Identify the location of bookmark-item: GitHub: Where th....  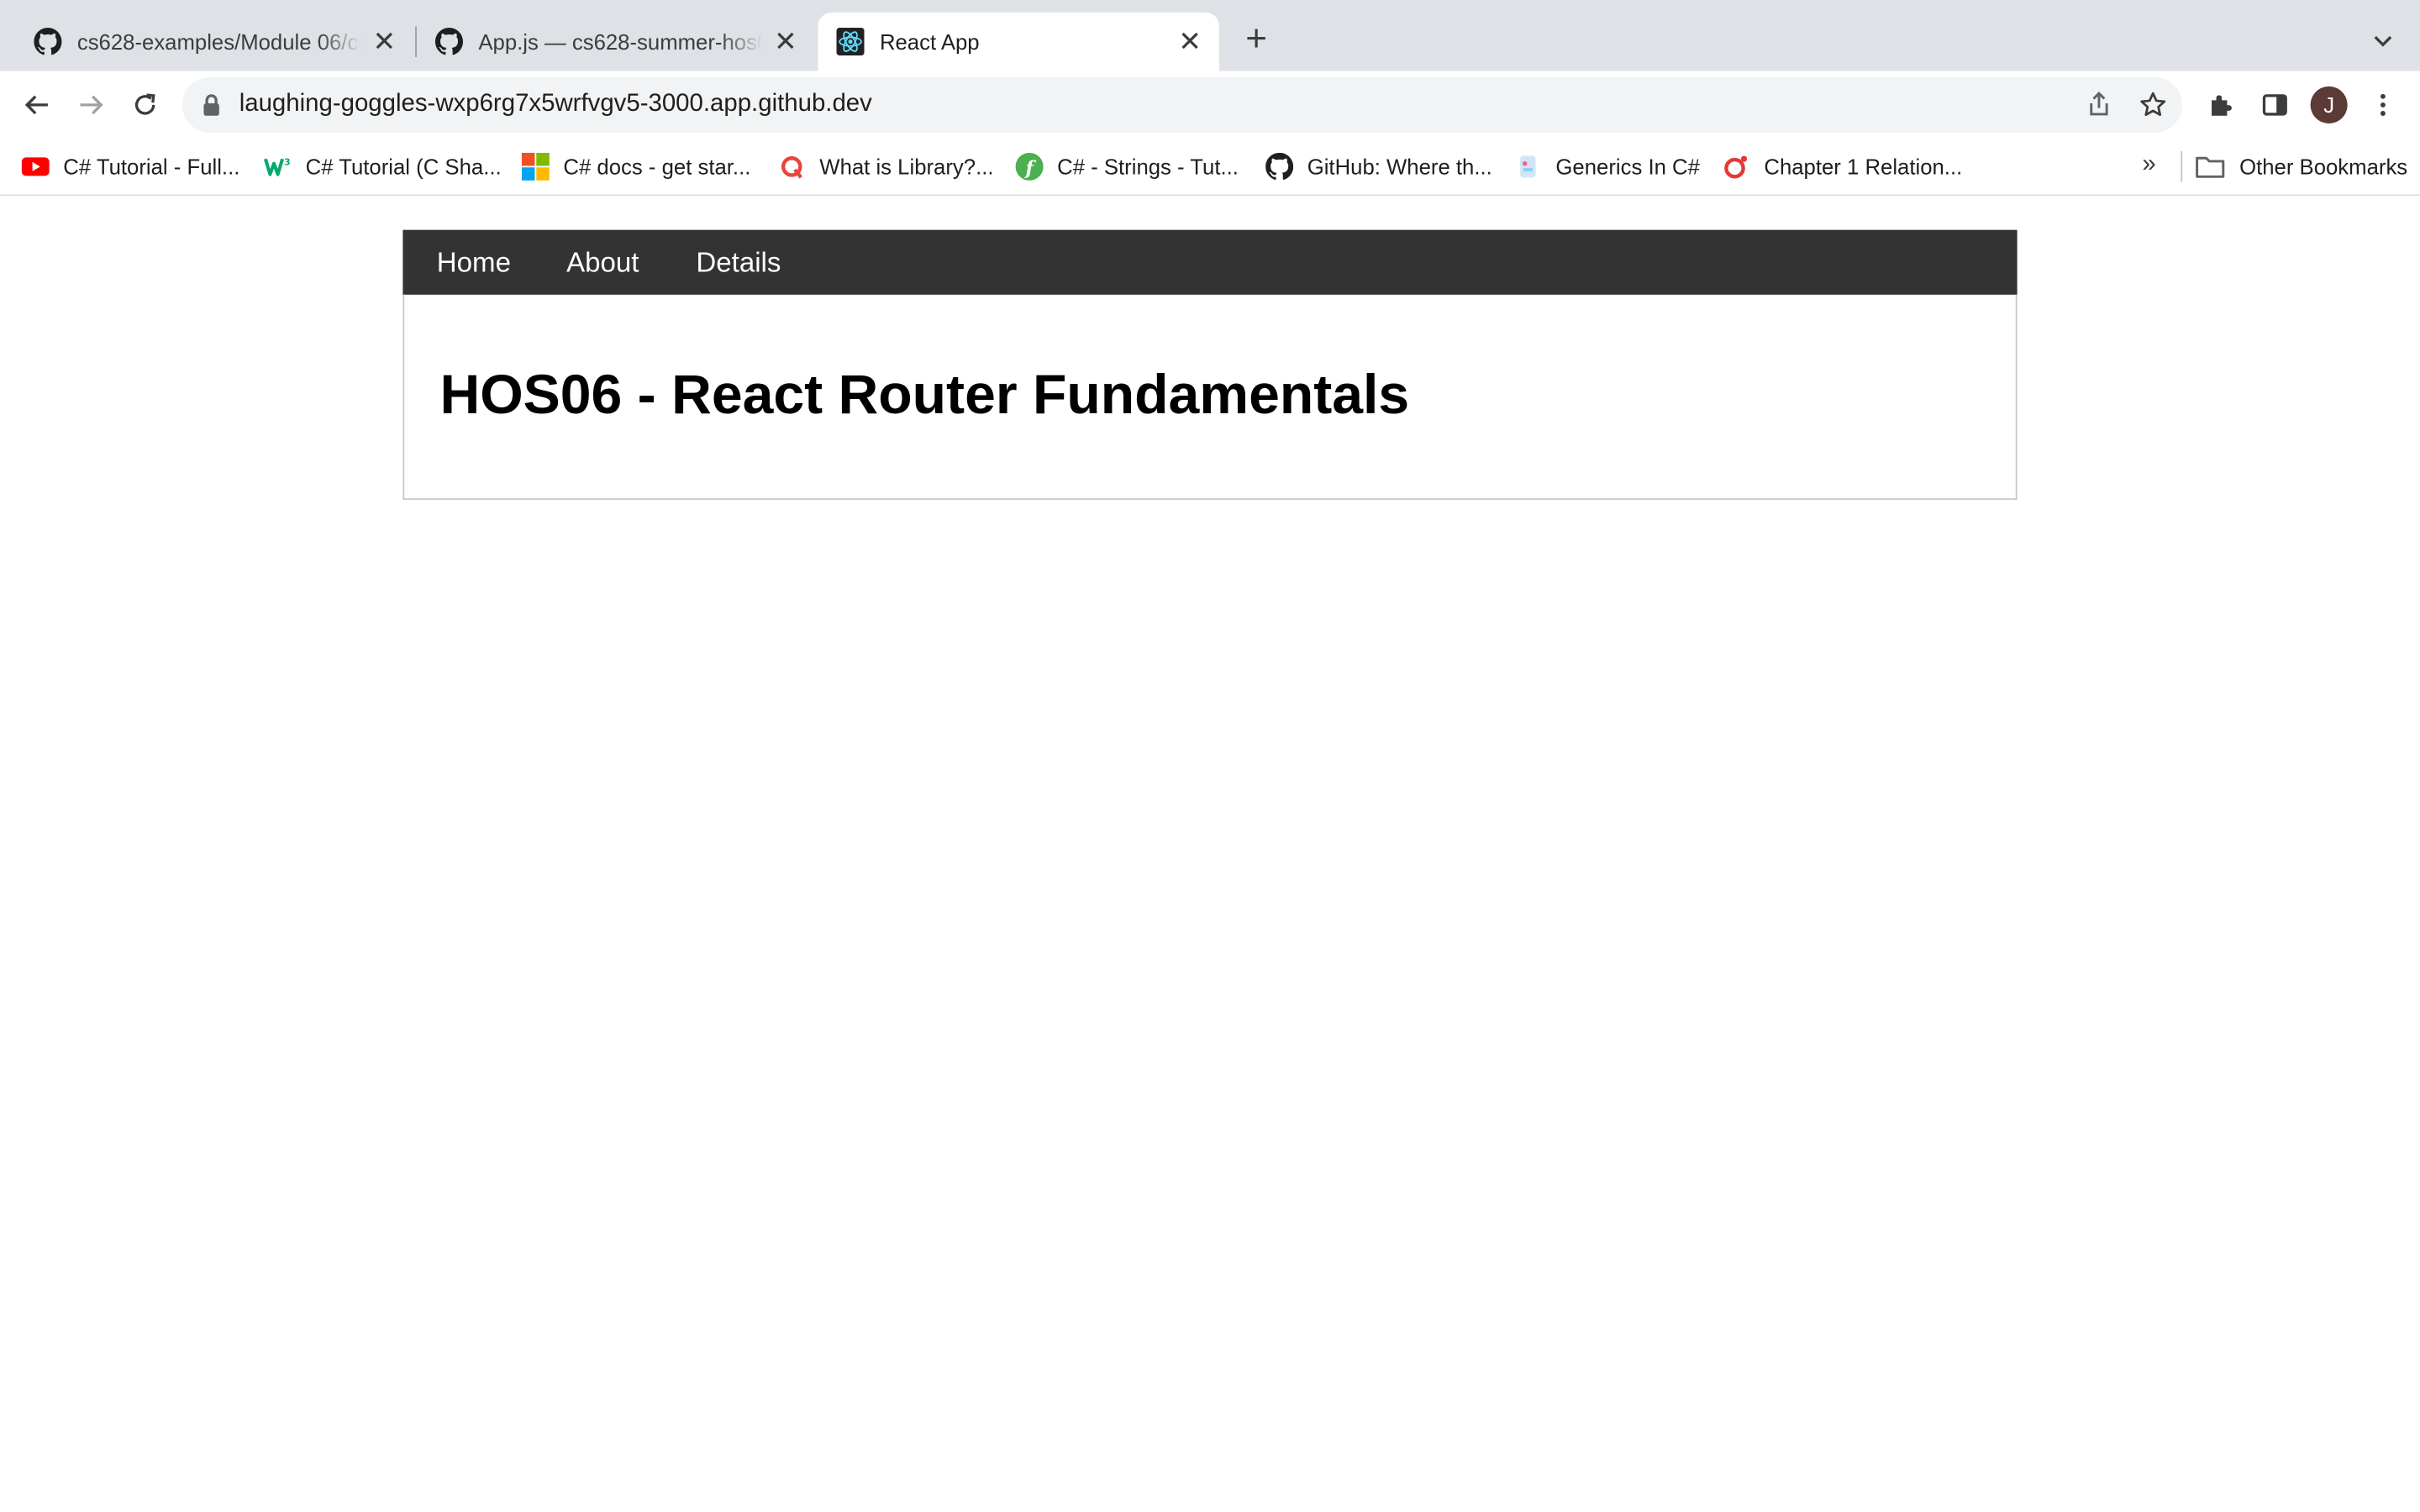
(1378, 166).